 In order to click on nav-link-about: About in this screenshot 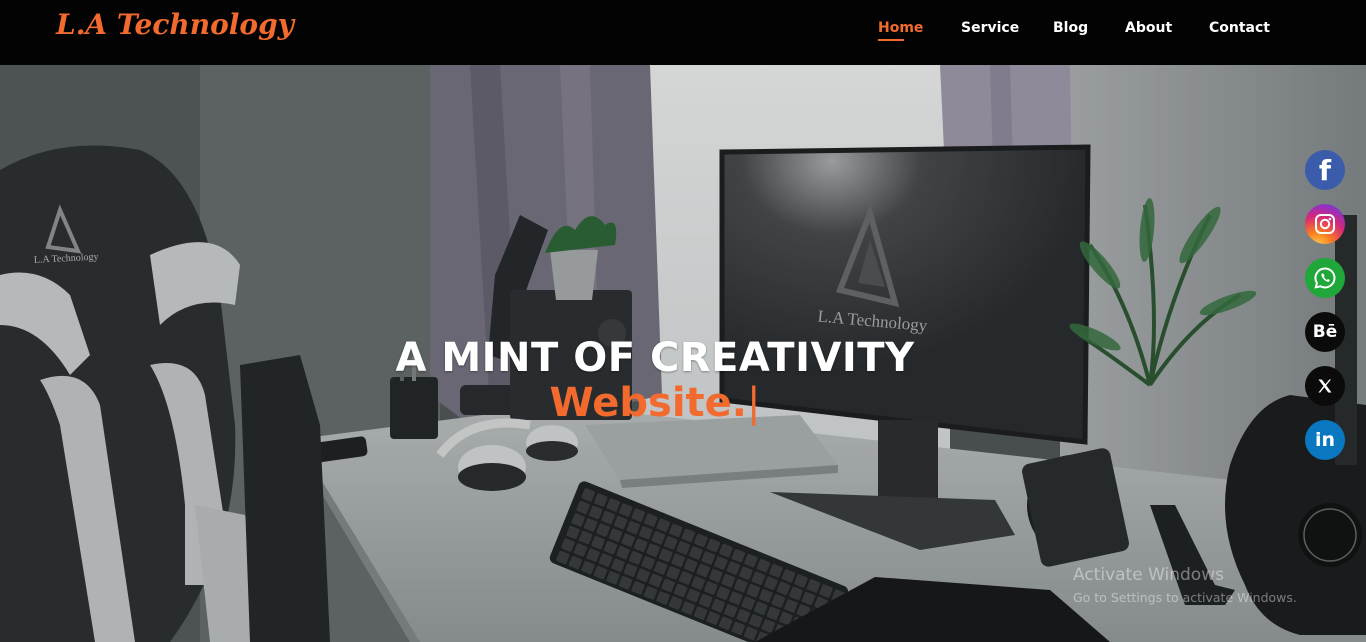, I will do `click(1148, 28)`.